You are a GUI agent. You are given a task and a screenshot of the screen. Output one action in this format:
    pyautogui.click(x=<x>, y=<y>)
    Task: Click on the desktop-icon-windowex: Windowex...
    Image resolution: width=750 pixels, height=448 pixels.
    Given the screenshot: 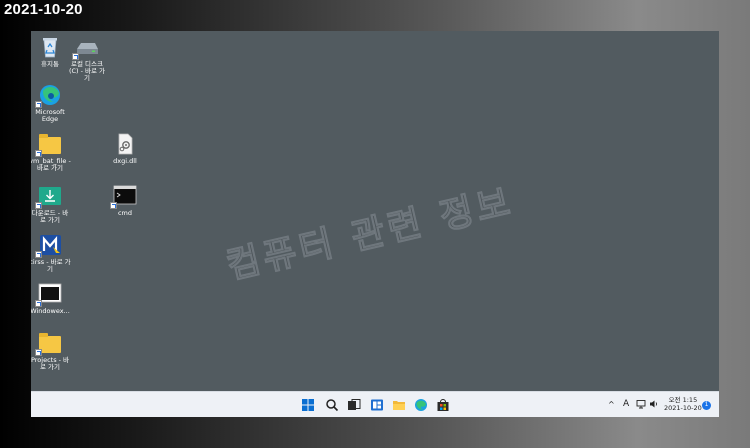 What is the action you would take?
    pyautogui.click(x=51, y=298)
    